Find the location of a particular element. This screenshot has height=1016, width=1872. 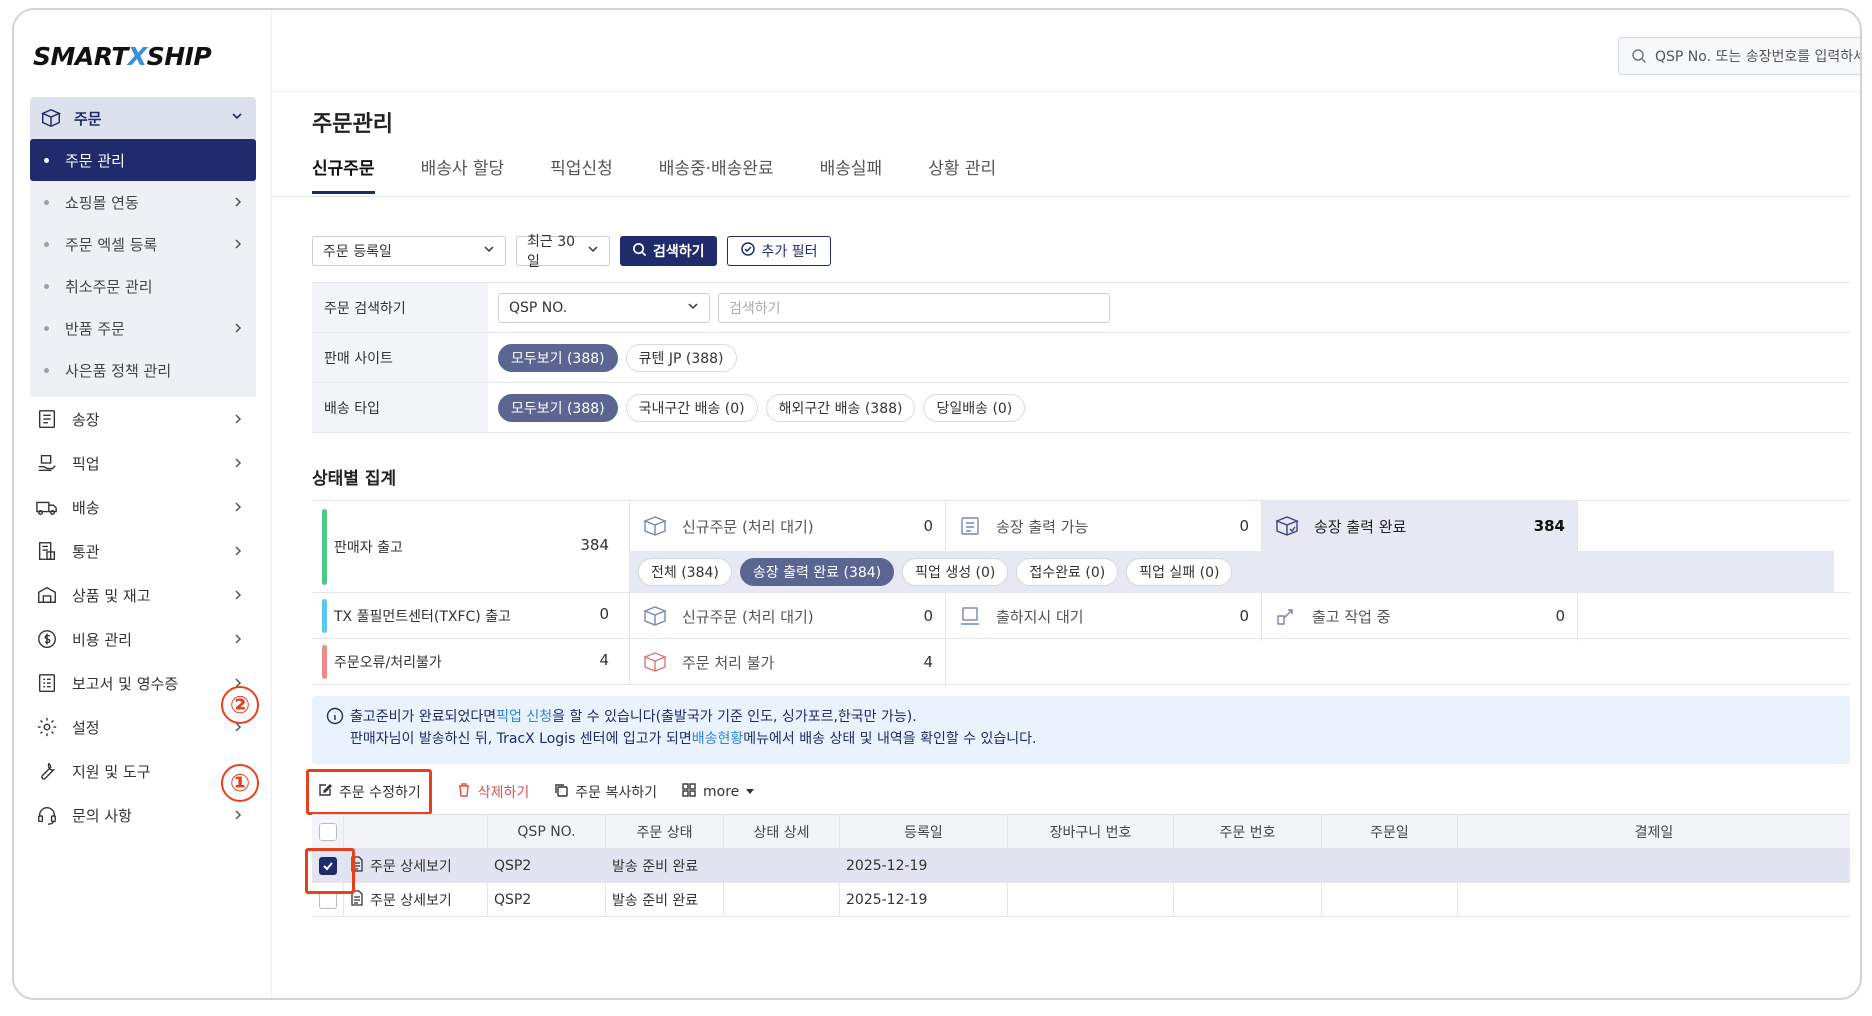

logo-text-x: X is located at coordinates (137, 56).